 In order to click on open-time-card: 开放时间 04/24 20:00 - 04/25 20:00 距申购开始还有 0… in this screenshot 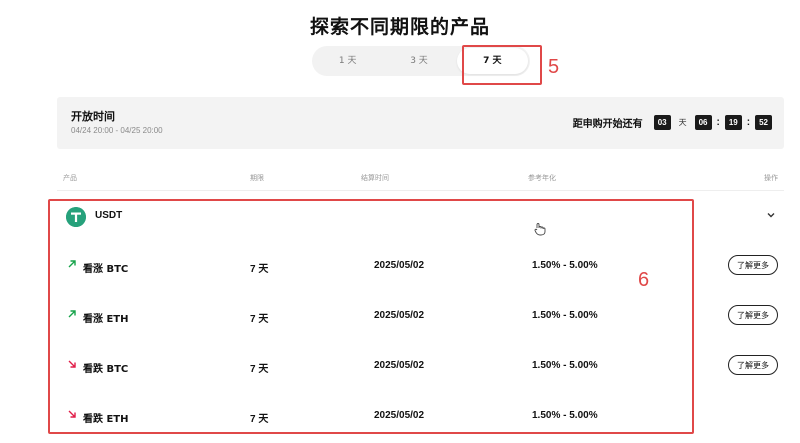, I will do `click(420, 123)`.